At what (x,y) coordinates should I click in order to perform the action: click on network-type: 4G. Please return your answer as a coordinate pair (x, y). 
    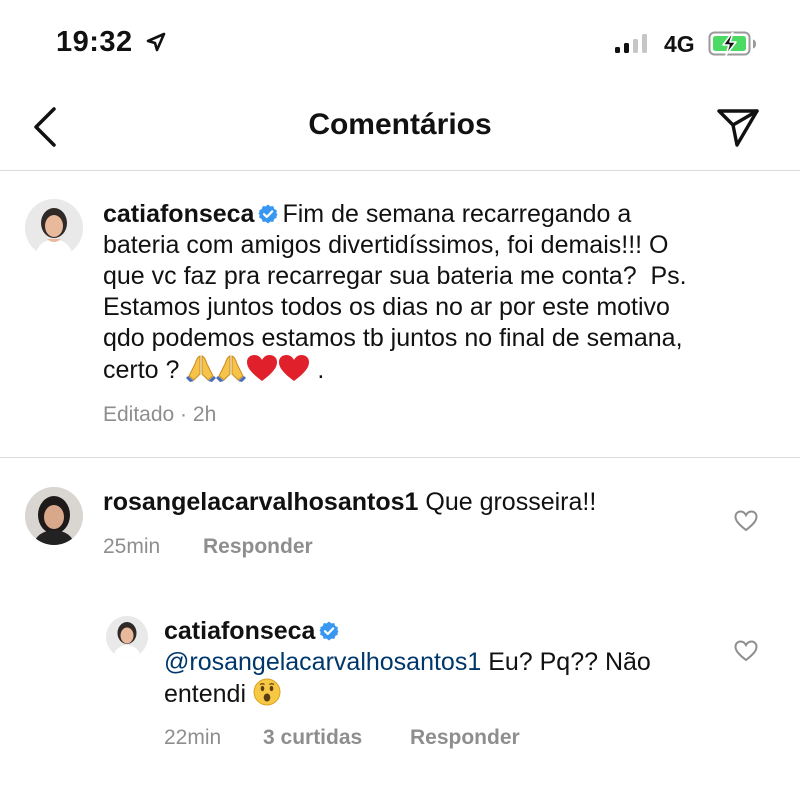
    Looking at the image, I should click on (679, 44).